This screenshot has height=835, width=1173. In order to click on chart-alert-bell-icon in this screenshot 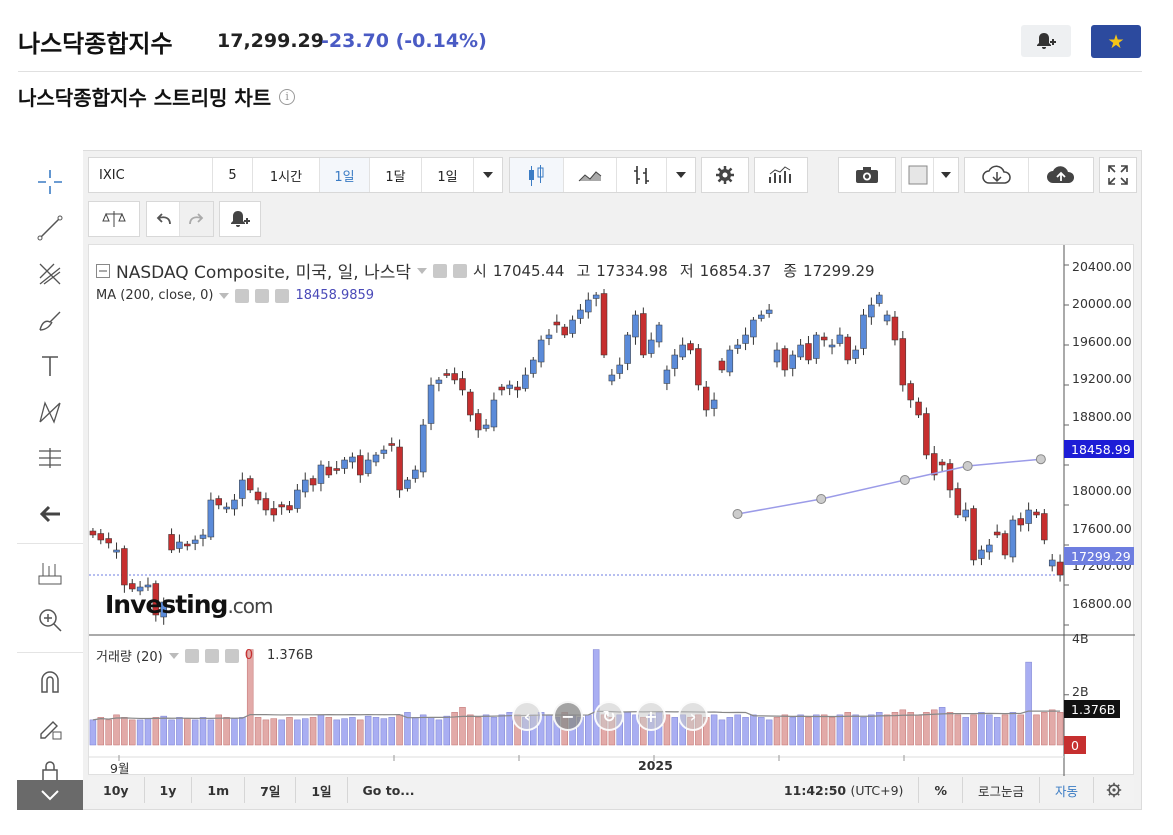, I will do `click(240, 219)`.